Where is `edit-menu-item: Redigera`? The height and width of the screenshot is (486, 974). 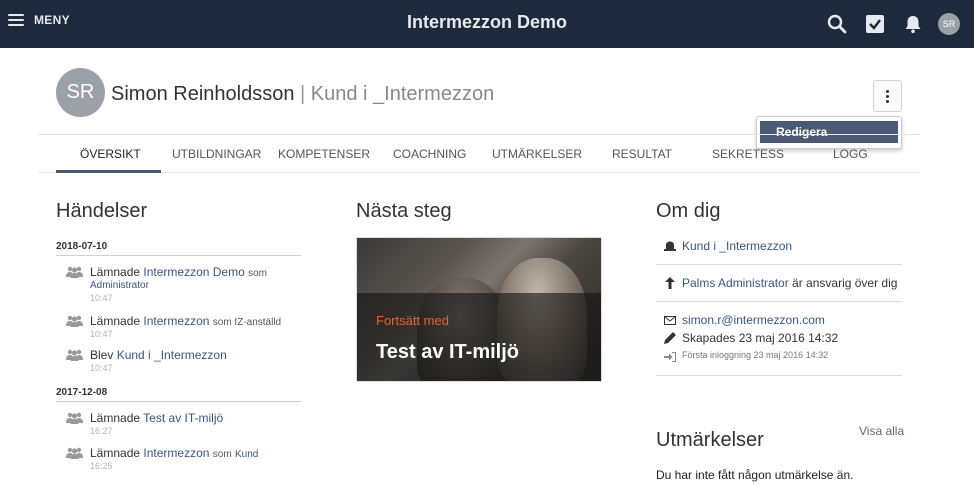
edit-menu-item: Redigera is located at coordinates (829, 132).